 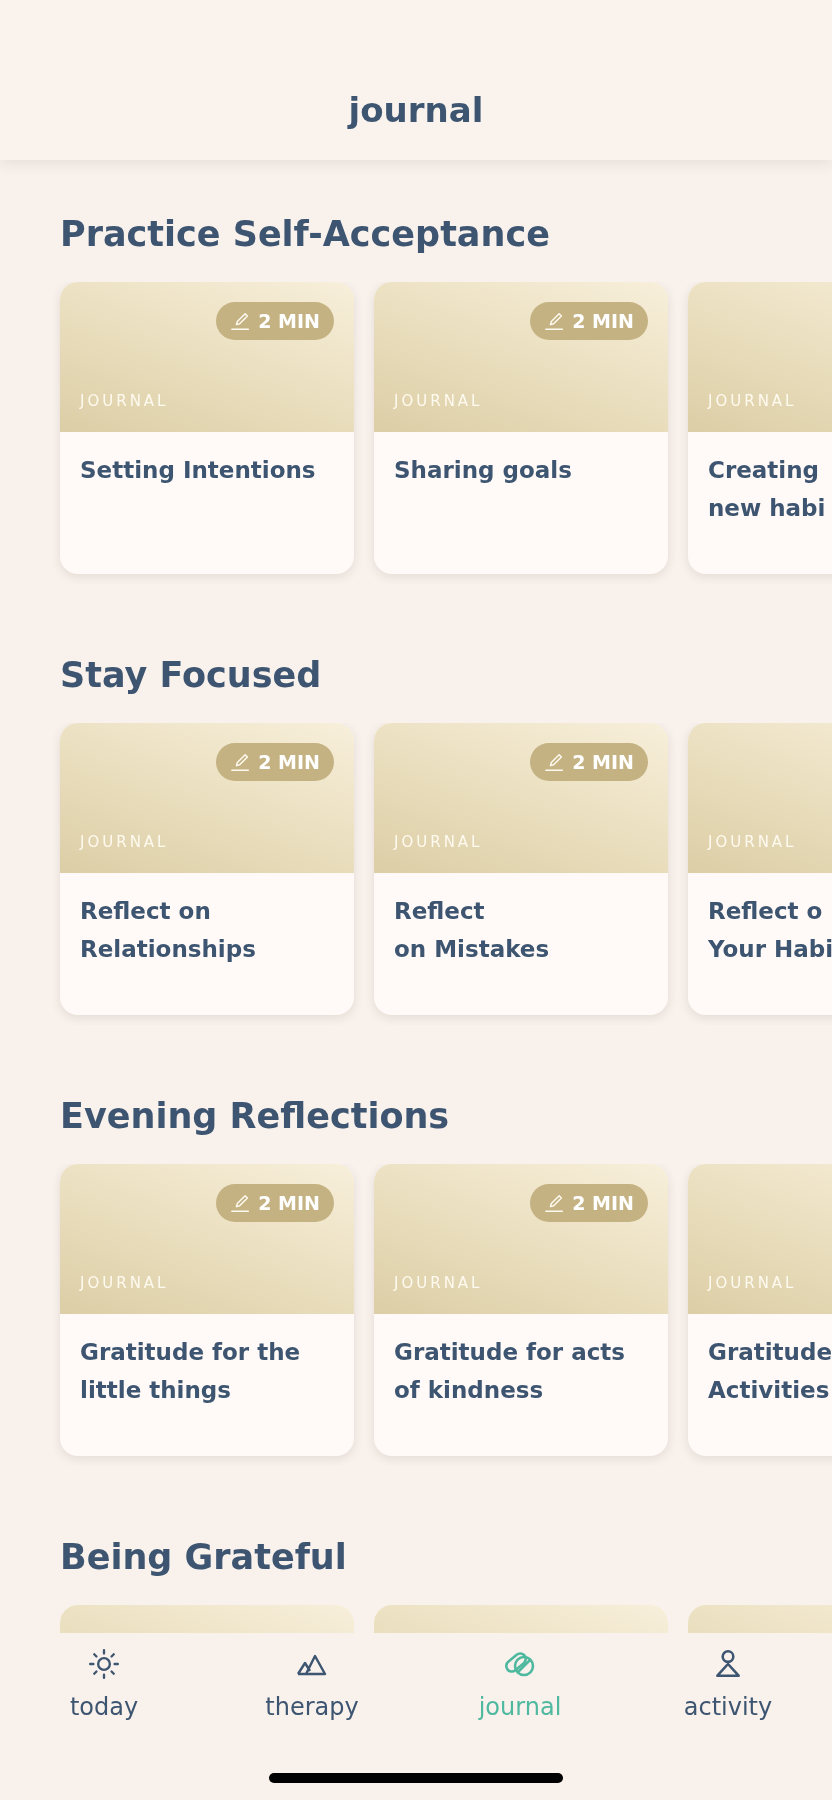 I want to click on journal-card: 2 MIN JOURNAL Sharing goals, so click(x=521, y=428).